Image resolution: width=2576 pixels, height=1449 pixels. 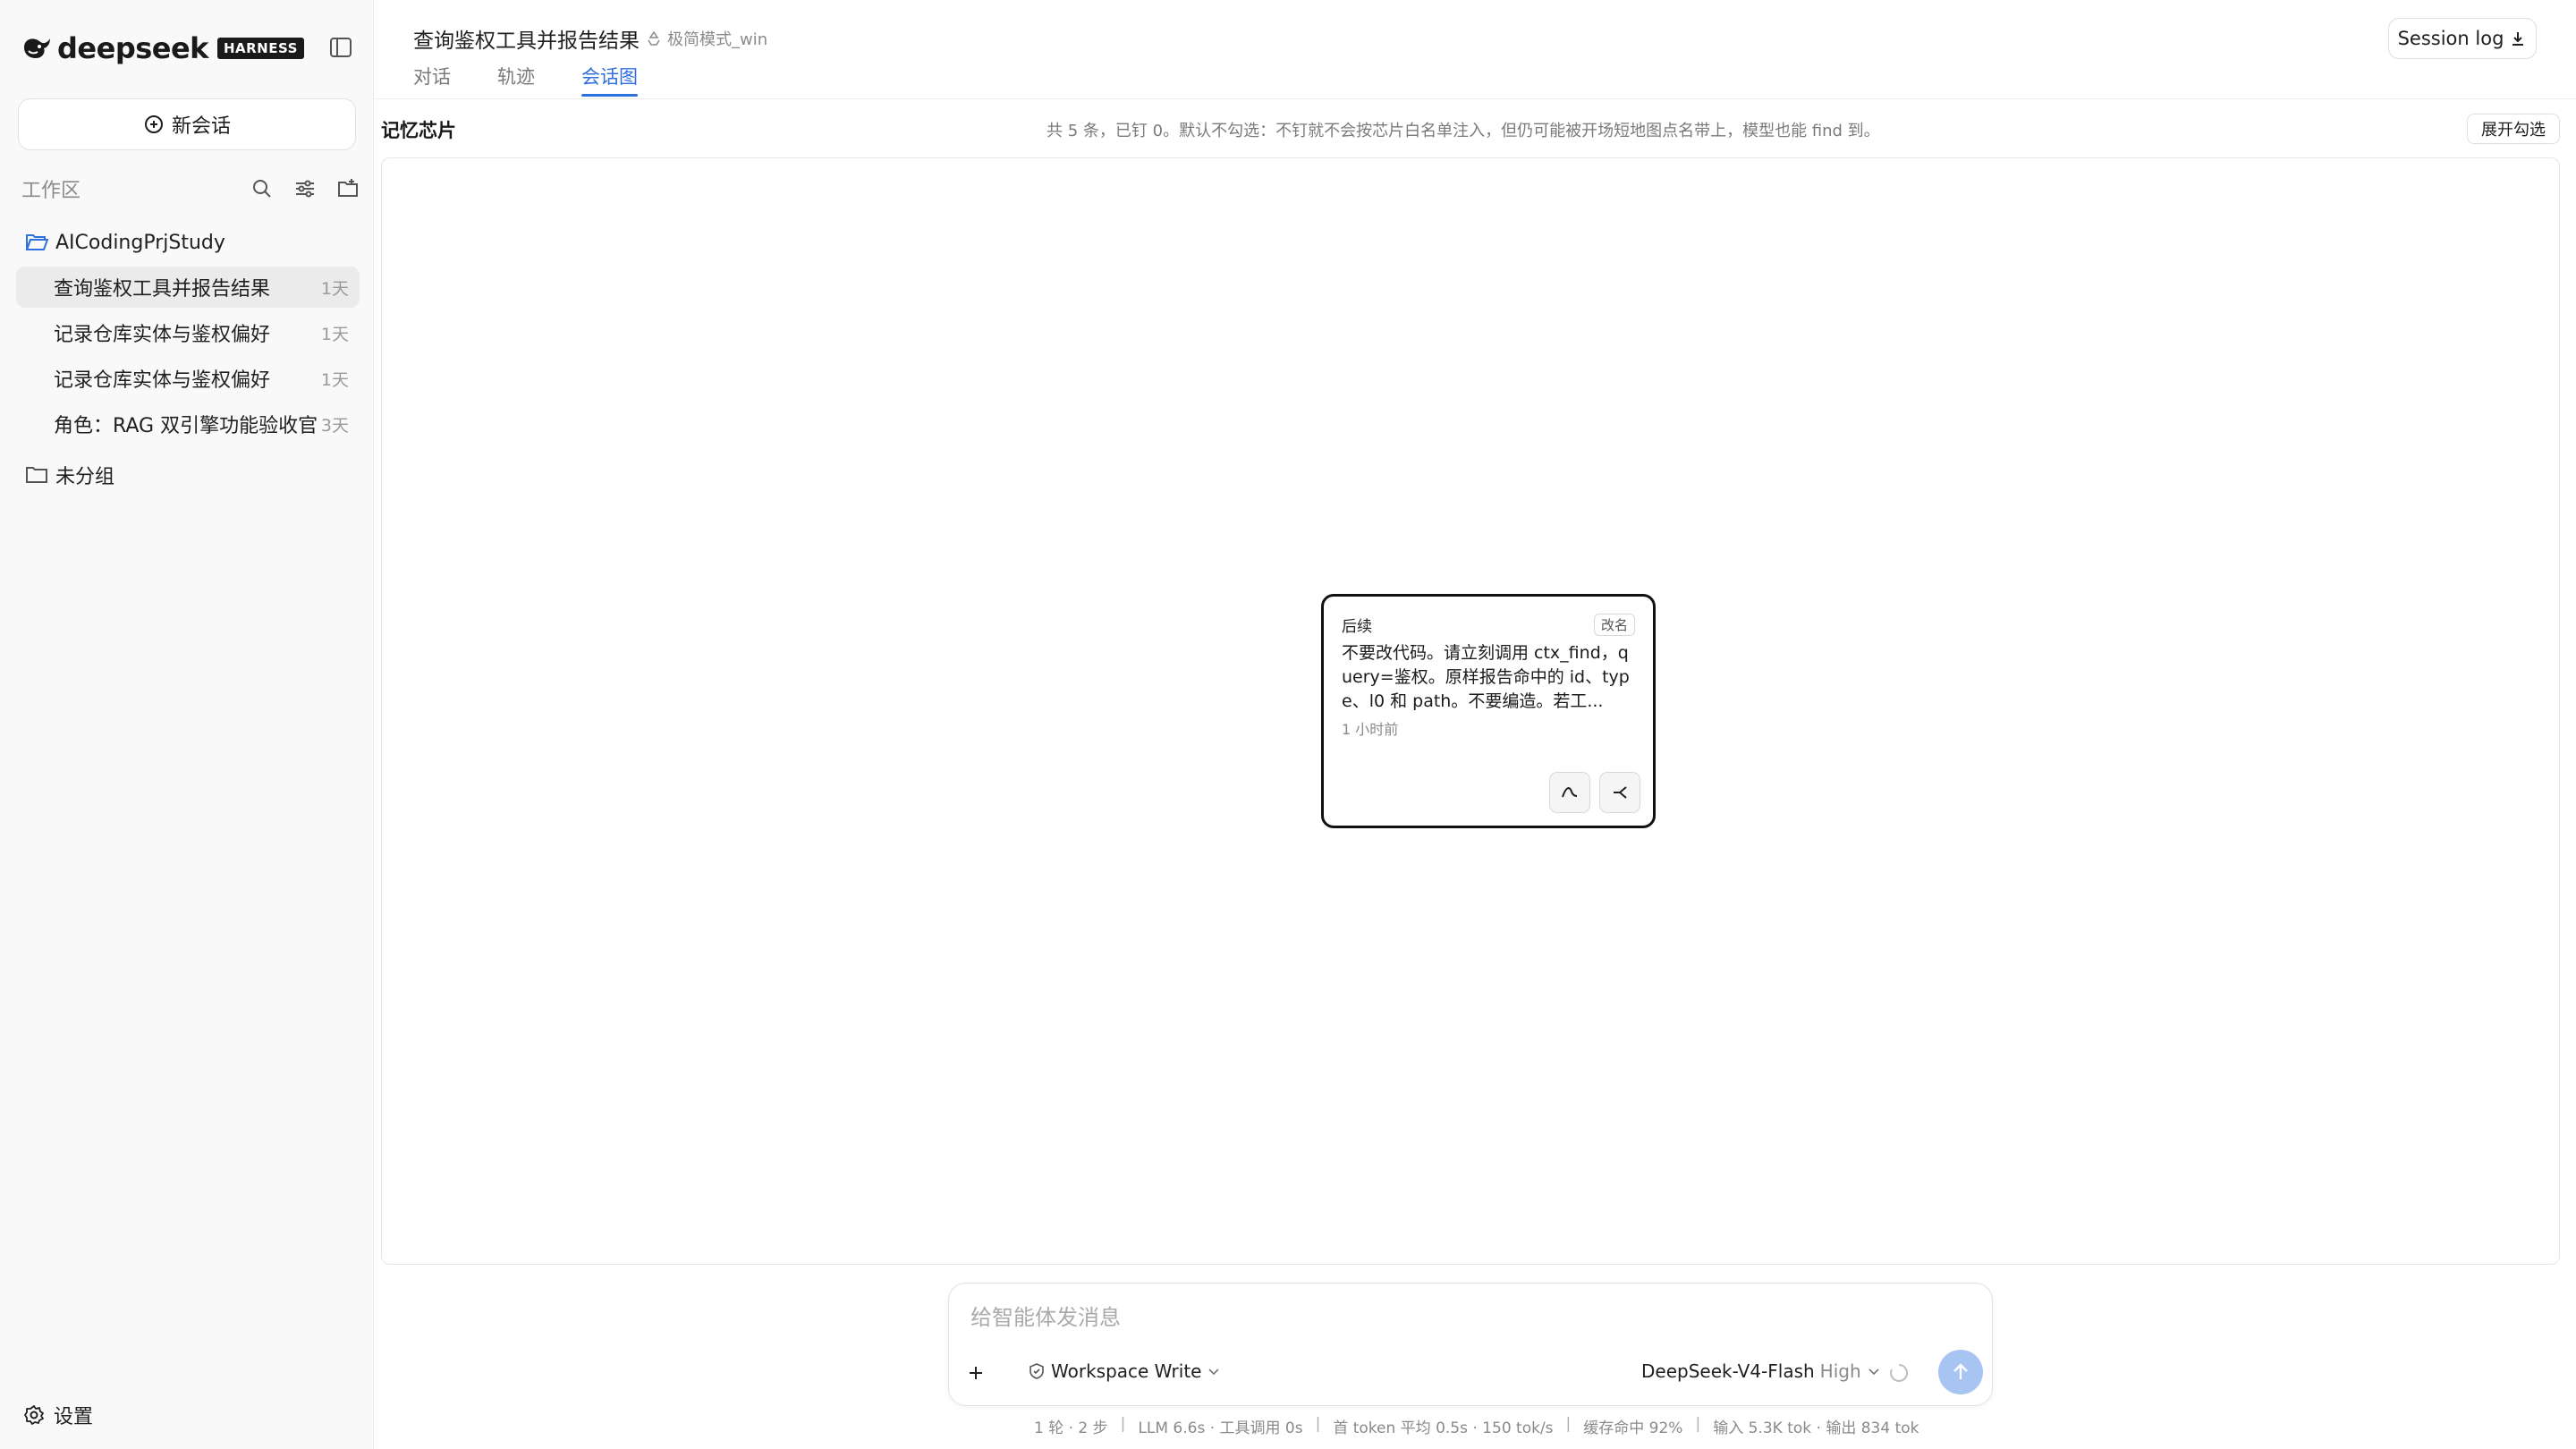 I want to click on tab-session-graph: 会话图, so click(x=609, y=80).